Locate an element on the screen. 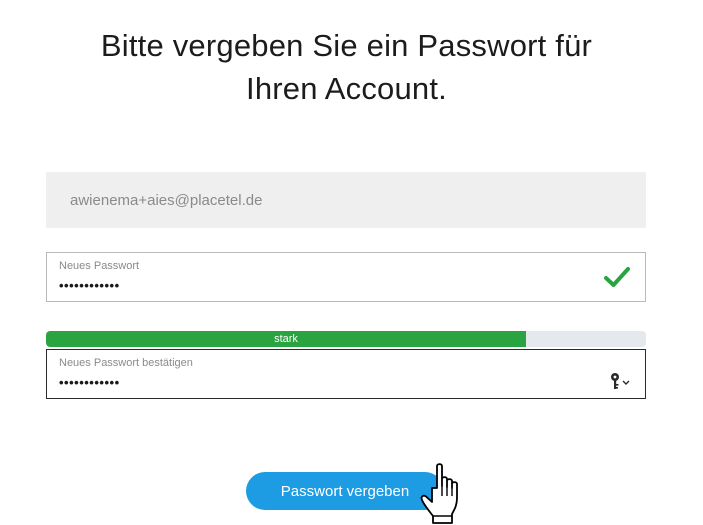  confirm-password-value: •••••••••••• is located at coordinates (89, 382).